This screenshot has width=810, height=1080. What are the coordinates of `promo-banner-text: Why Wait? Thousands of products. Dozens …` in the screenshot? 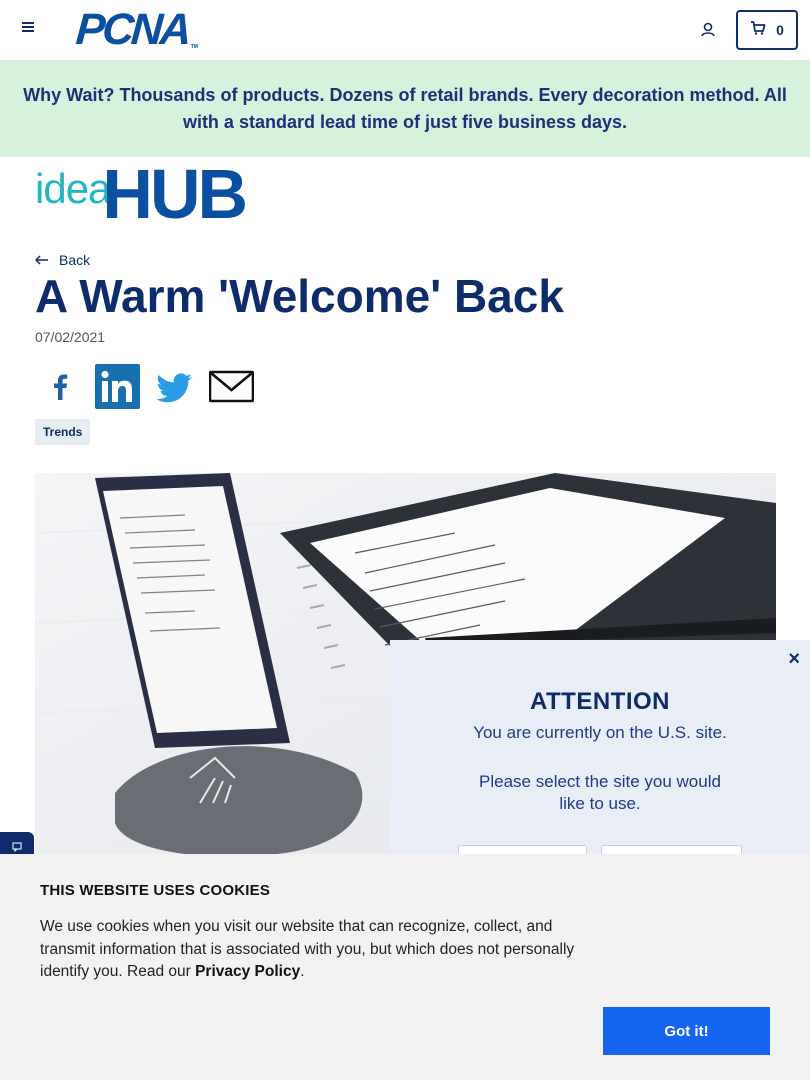 It's located at (405, 108).